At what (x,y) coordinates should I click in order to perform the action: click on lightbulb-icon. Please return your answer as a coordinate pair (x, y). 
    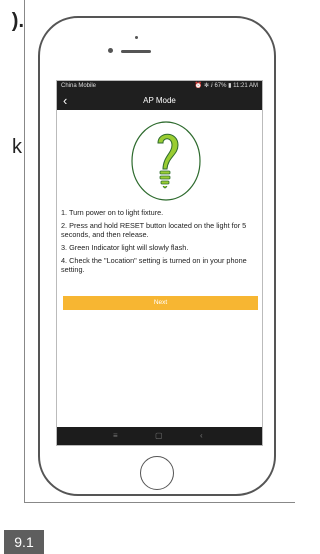
    Looking at the image, I should click on (166, 161).